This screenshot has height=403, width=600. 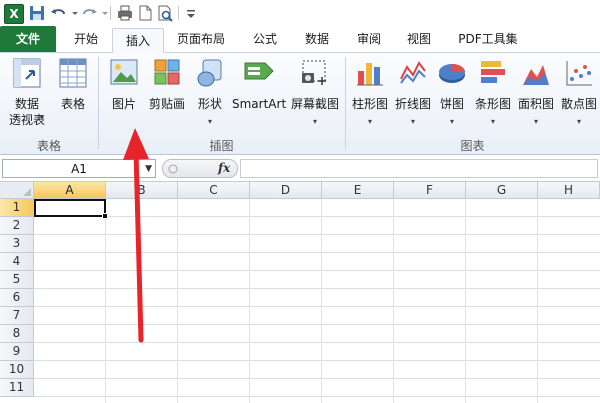 I want to click on row-header-5: 5, so click(x=17, y=280).